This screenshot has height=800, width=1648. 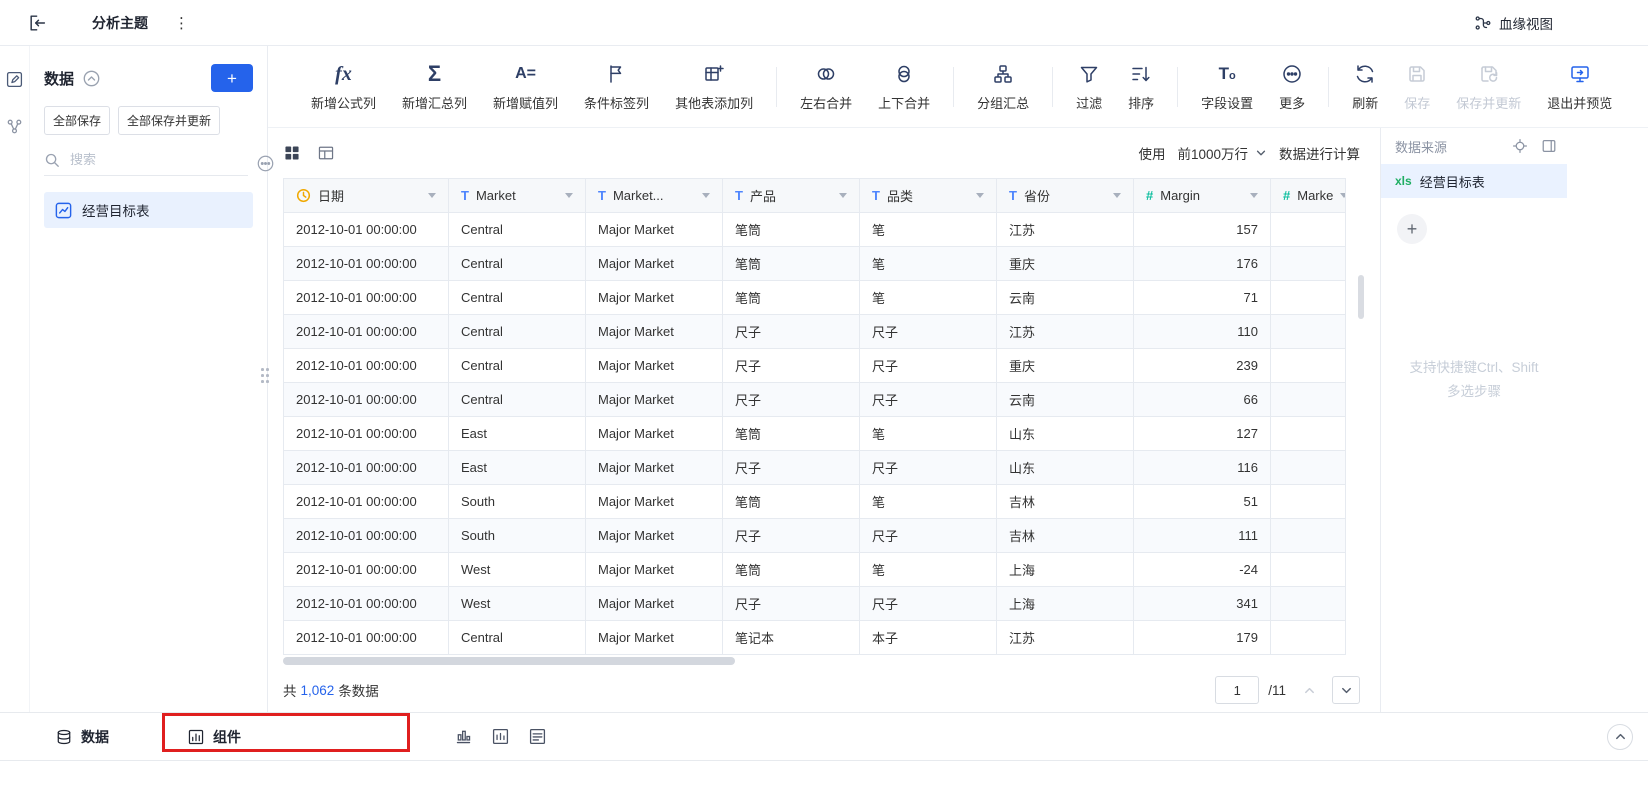 I want to click on table-cell: 176, so click(x=1202, y=263).